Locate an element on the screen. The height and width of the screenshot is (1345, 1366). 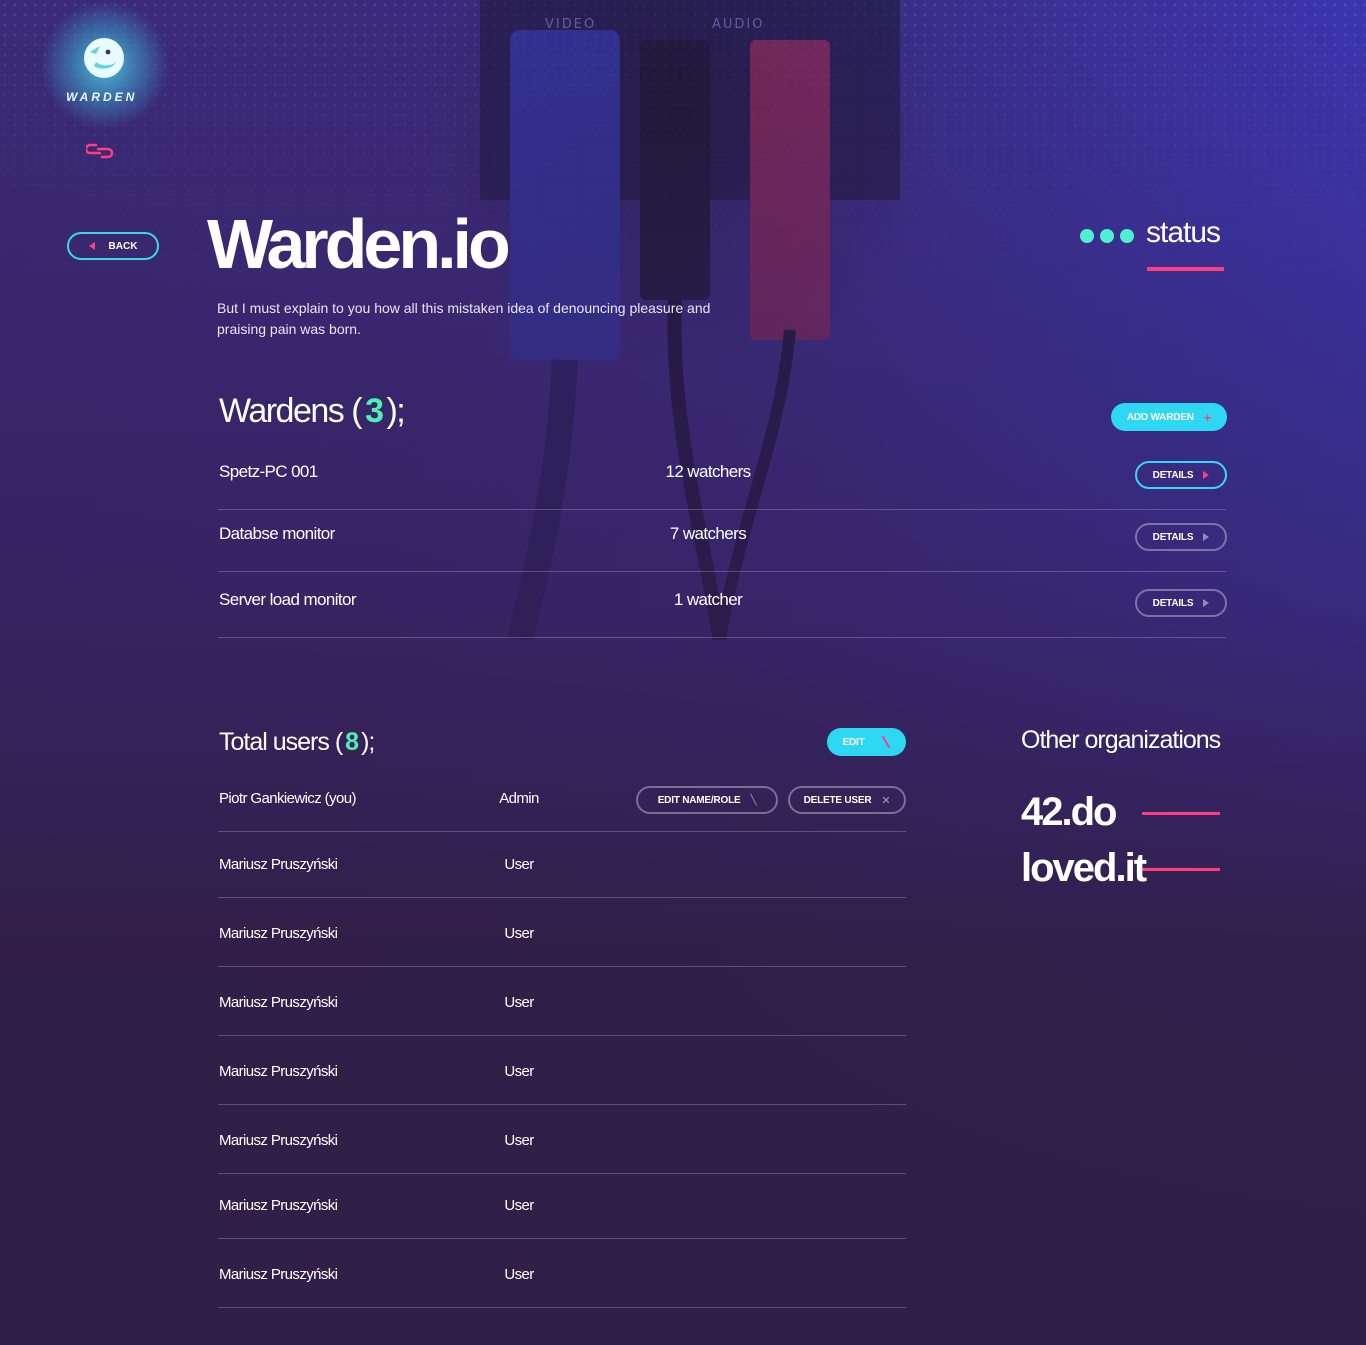
user-name: Piotr Gankiewicz (you) is located at coordinates (287, 798).